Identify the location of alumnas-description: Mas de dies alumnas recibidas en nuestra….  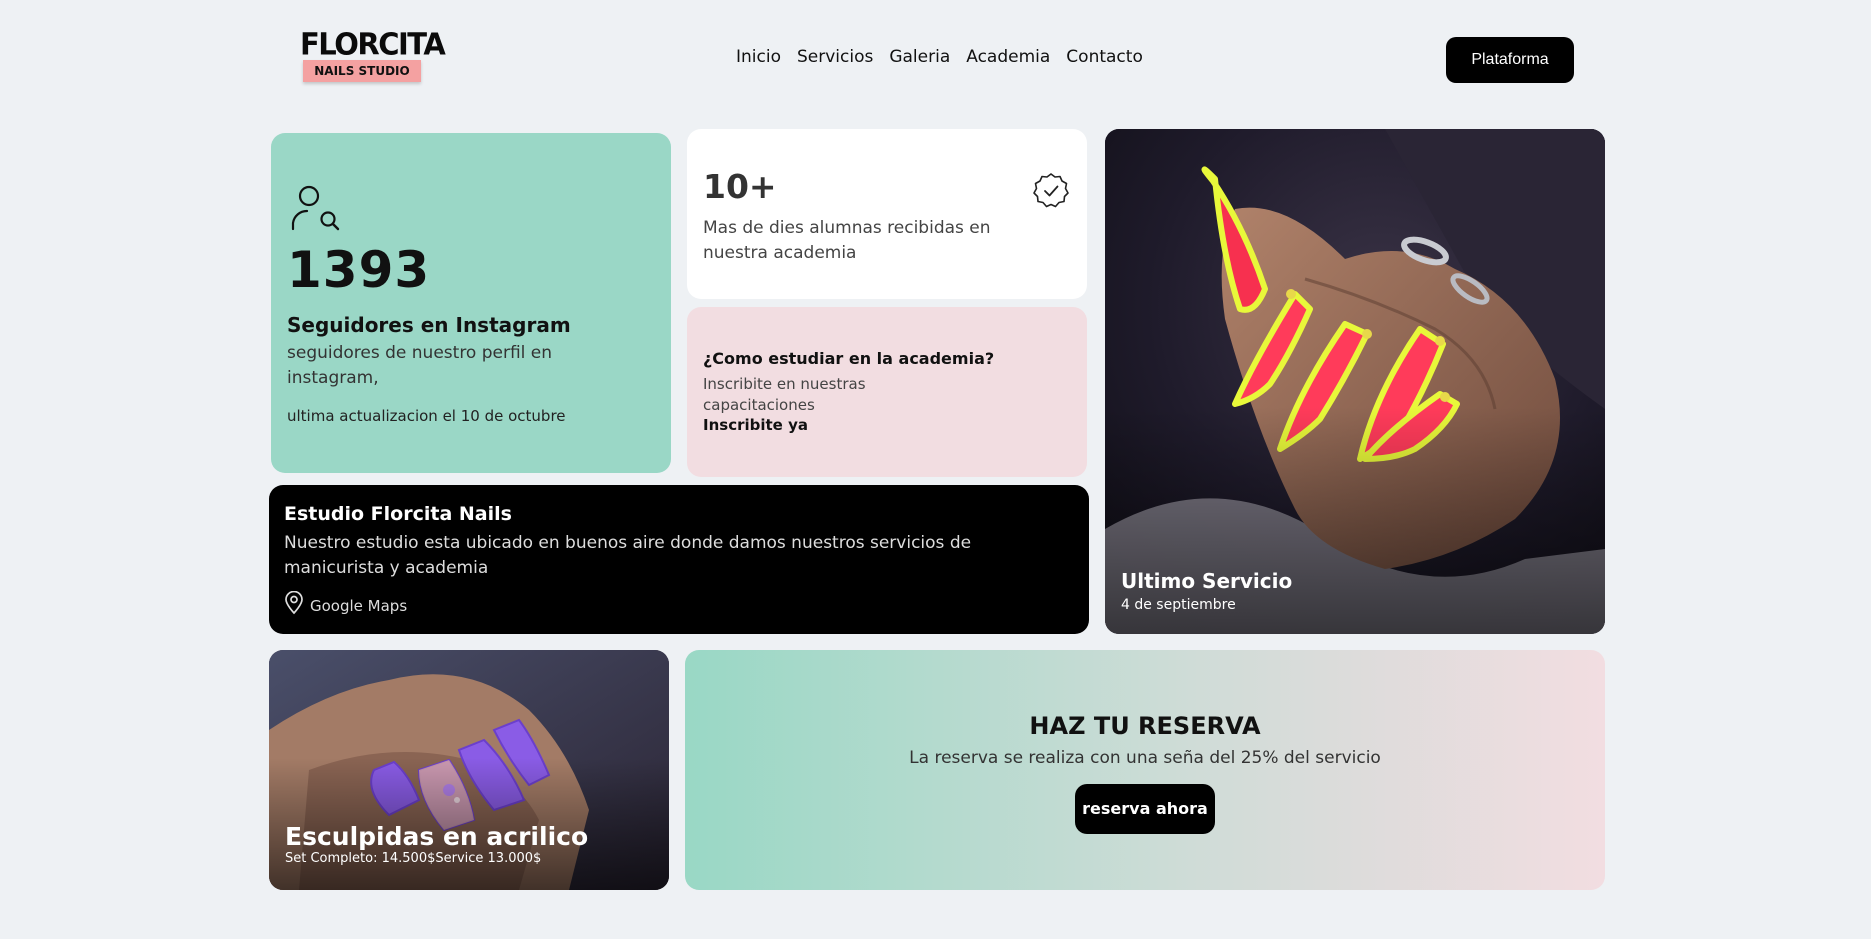
(847, 240).